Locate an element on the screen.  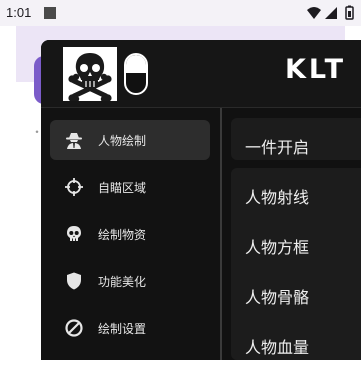
sidebar-item-draw-supplies: 绘制物资 is located at coordinates (130, 234).